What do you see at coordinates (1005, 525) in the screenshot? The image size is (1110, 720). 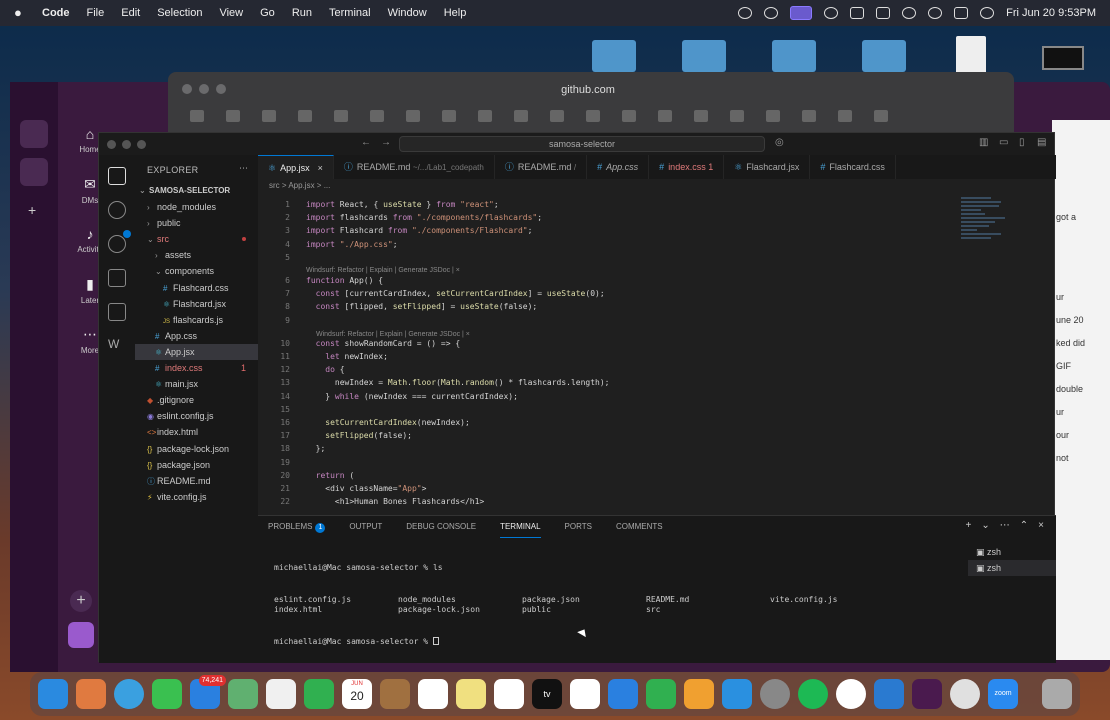 I see `more-actions-icon: ⋯` at bounding box center [1005, 525].